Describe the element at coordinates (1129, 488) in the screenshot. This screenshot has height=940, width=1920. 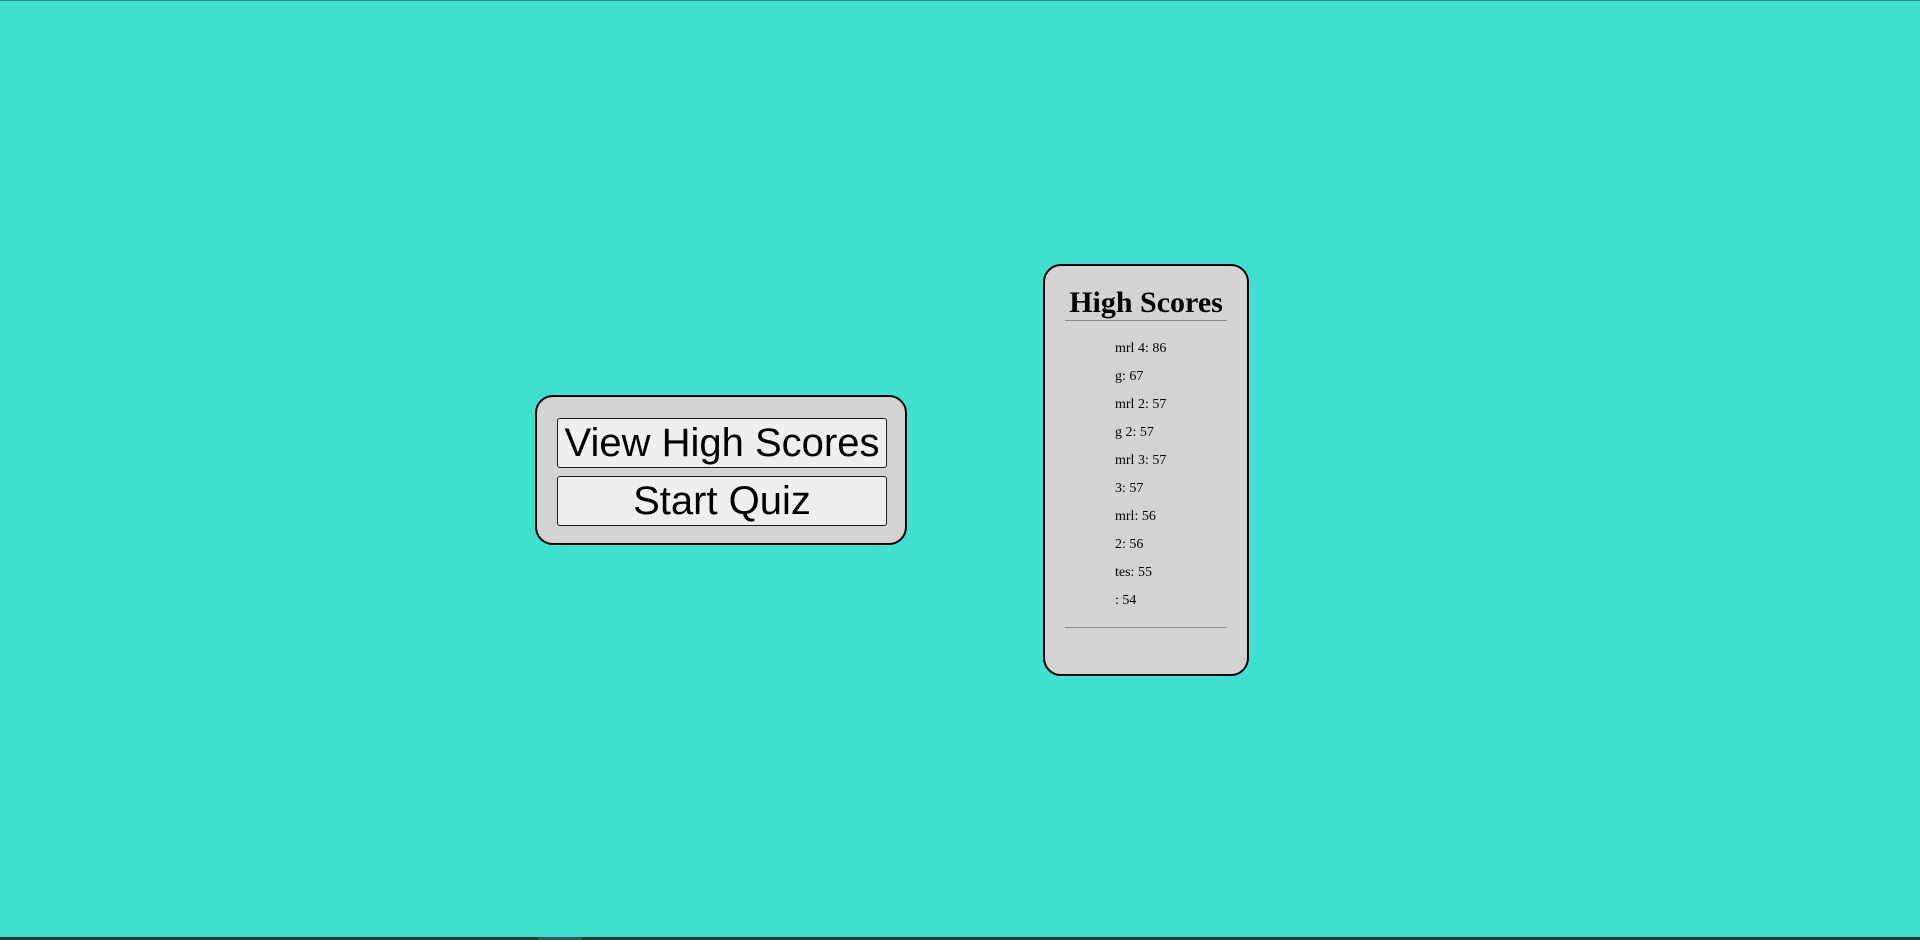
I see `score-entry: 3: 57` at that location.